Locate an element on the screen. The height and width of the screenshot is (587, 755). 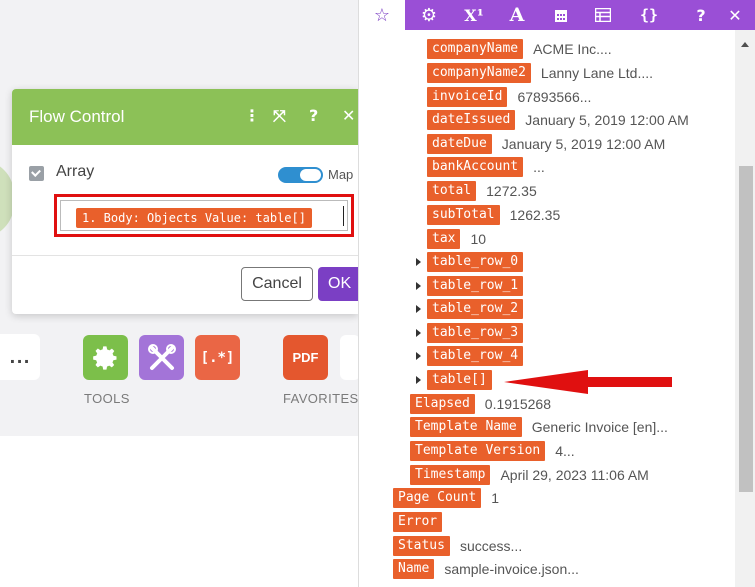
dialog-header: Flow Control ⋮ ⤧ ? ✕ is located at coordinates (185, 117).